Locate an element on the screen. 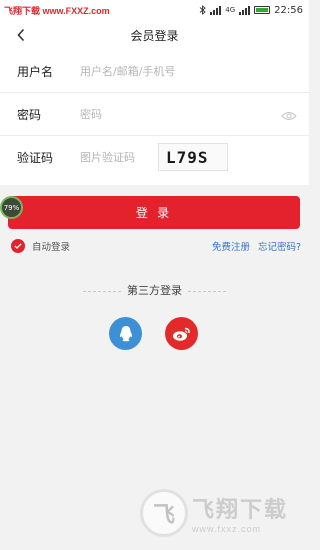  watermark-logo: 飞 飞翔下载 www.fxxz.com is located at coordinates (220, 513).